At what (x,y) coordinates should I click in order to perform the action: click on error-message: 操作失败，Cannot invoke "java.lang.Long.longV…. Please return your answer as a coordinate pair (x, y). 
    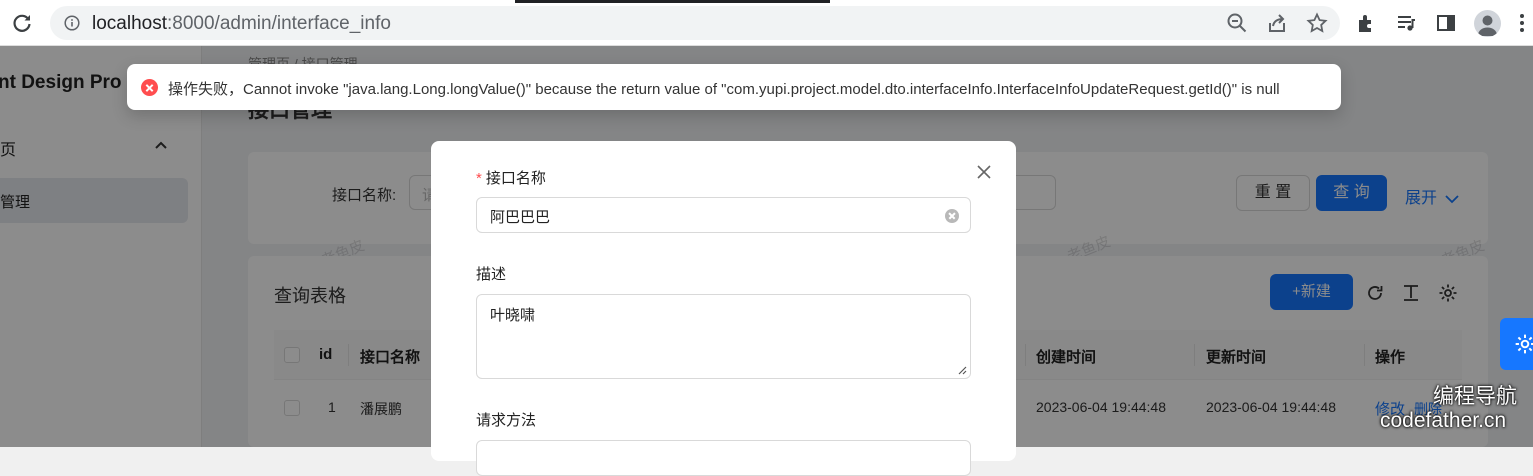
    Looking at the image, I should click on (734, 87).